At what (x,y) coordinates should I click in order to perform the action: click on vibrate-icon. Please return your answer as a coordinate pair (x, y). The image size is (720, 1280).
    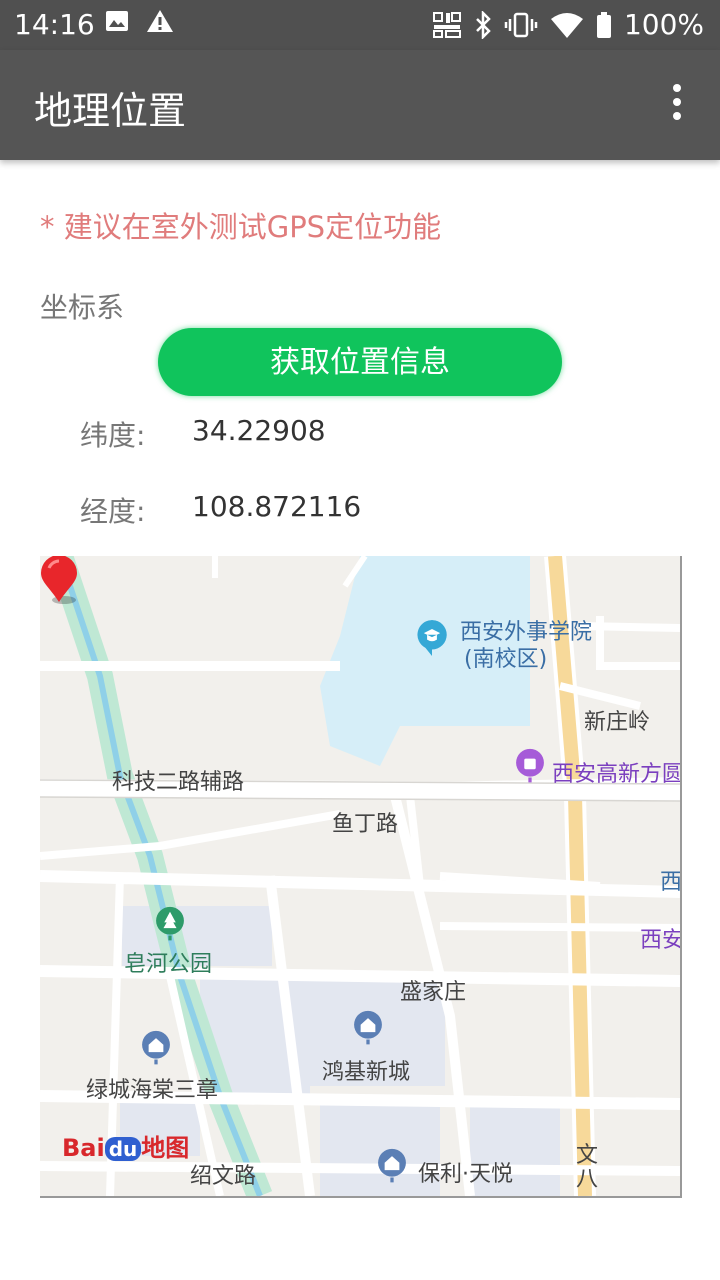
    Looking at the image, I should click on (521, 24).